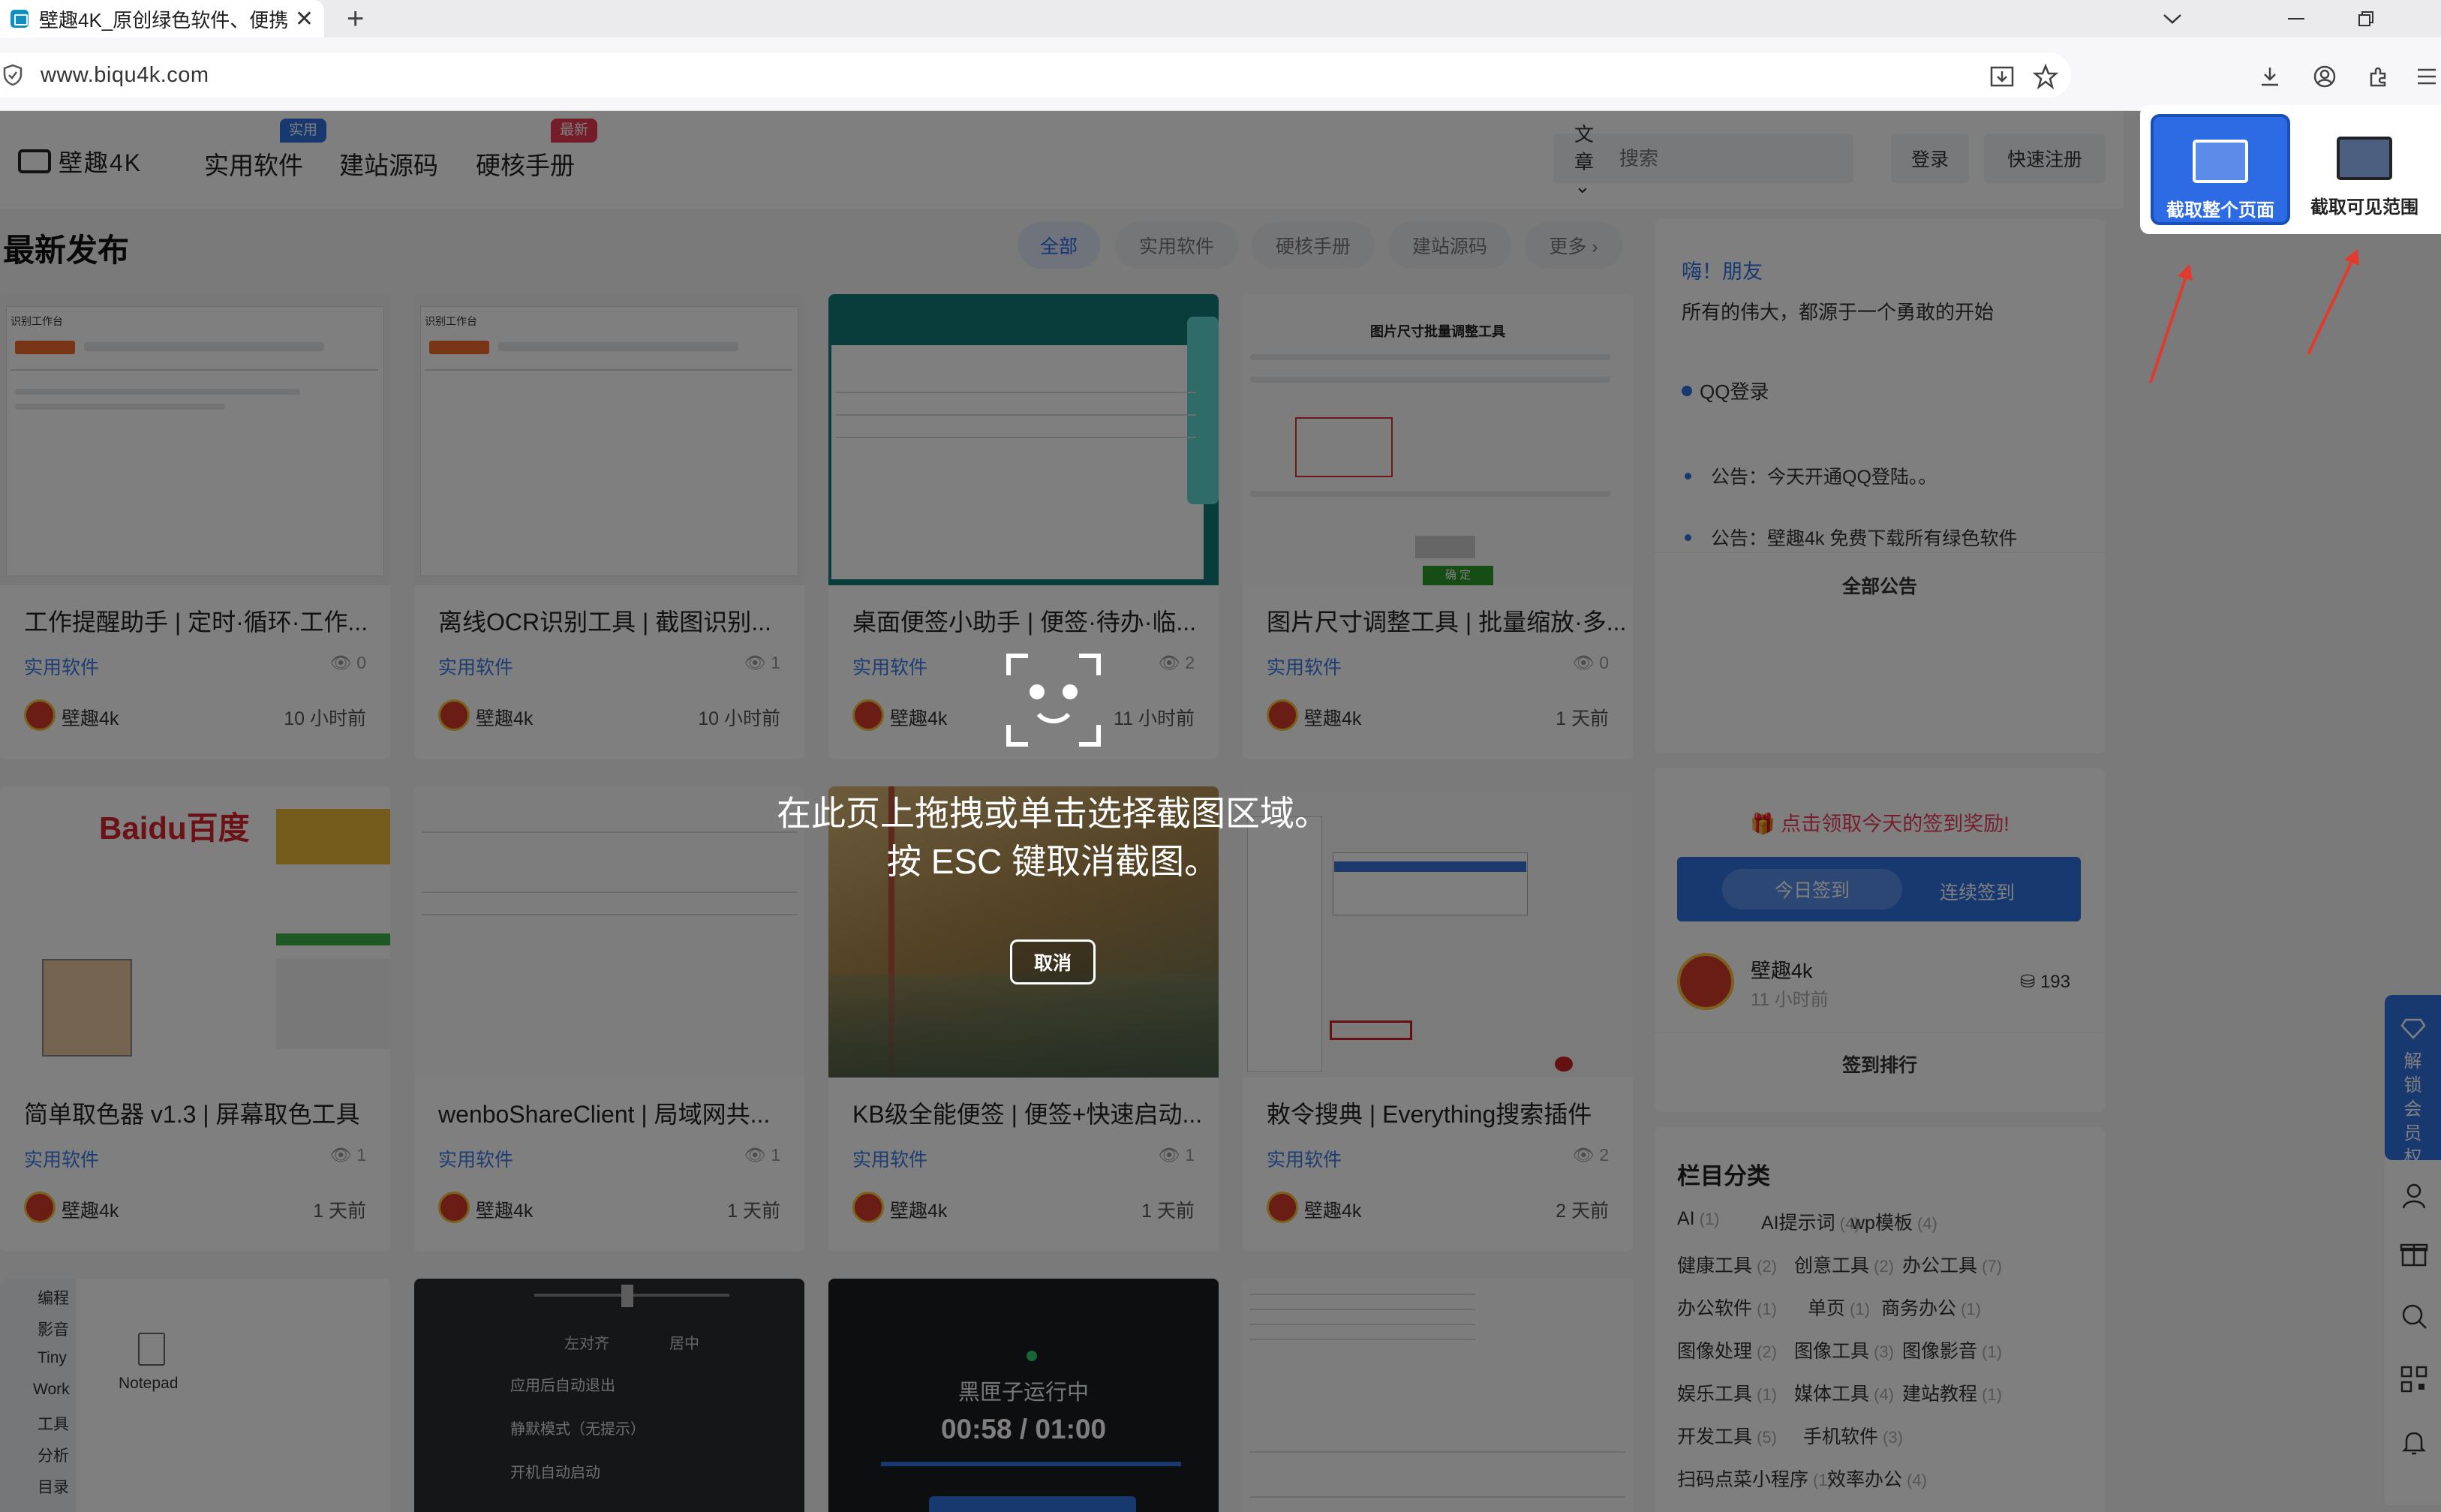 This screenshot has height=1512, width=2441. Describe the element at coordinates (2426, 77) in the screenshot. I see `menu-icon` at that location.